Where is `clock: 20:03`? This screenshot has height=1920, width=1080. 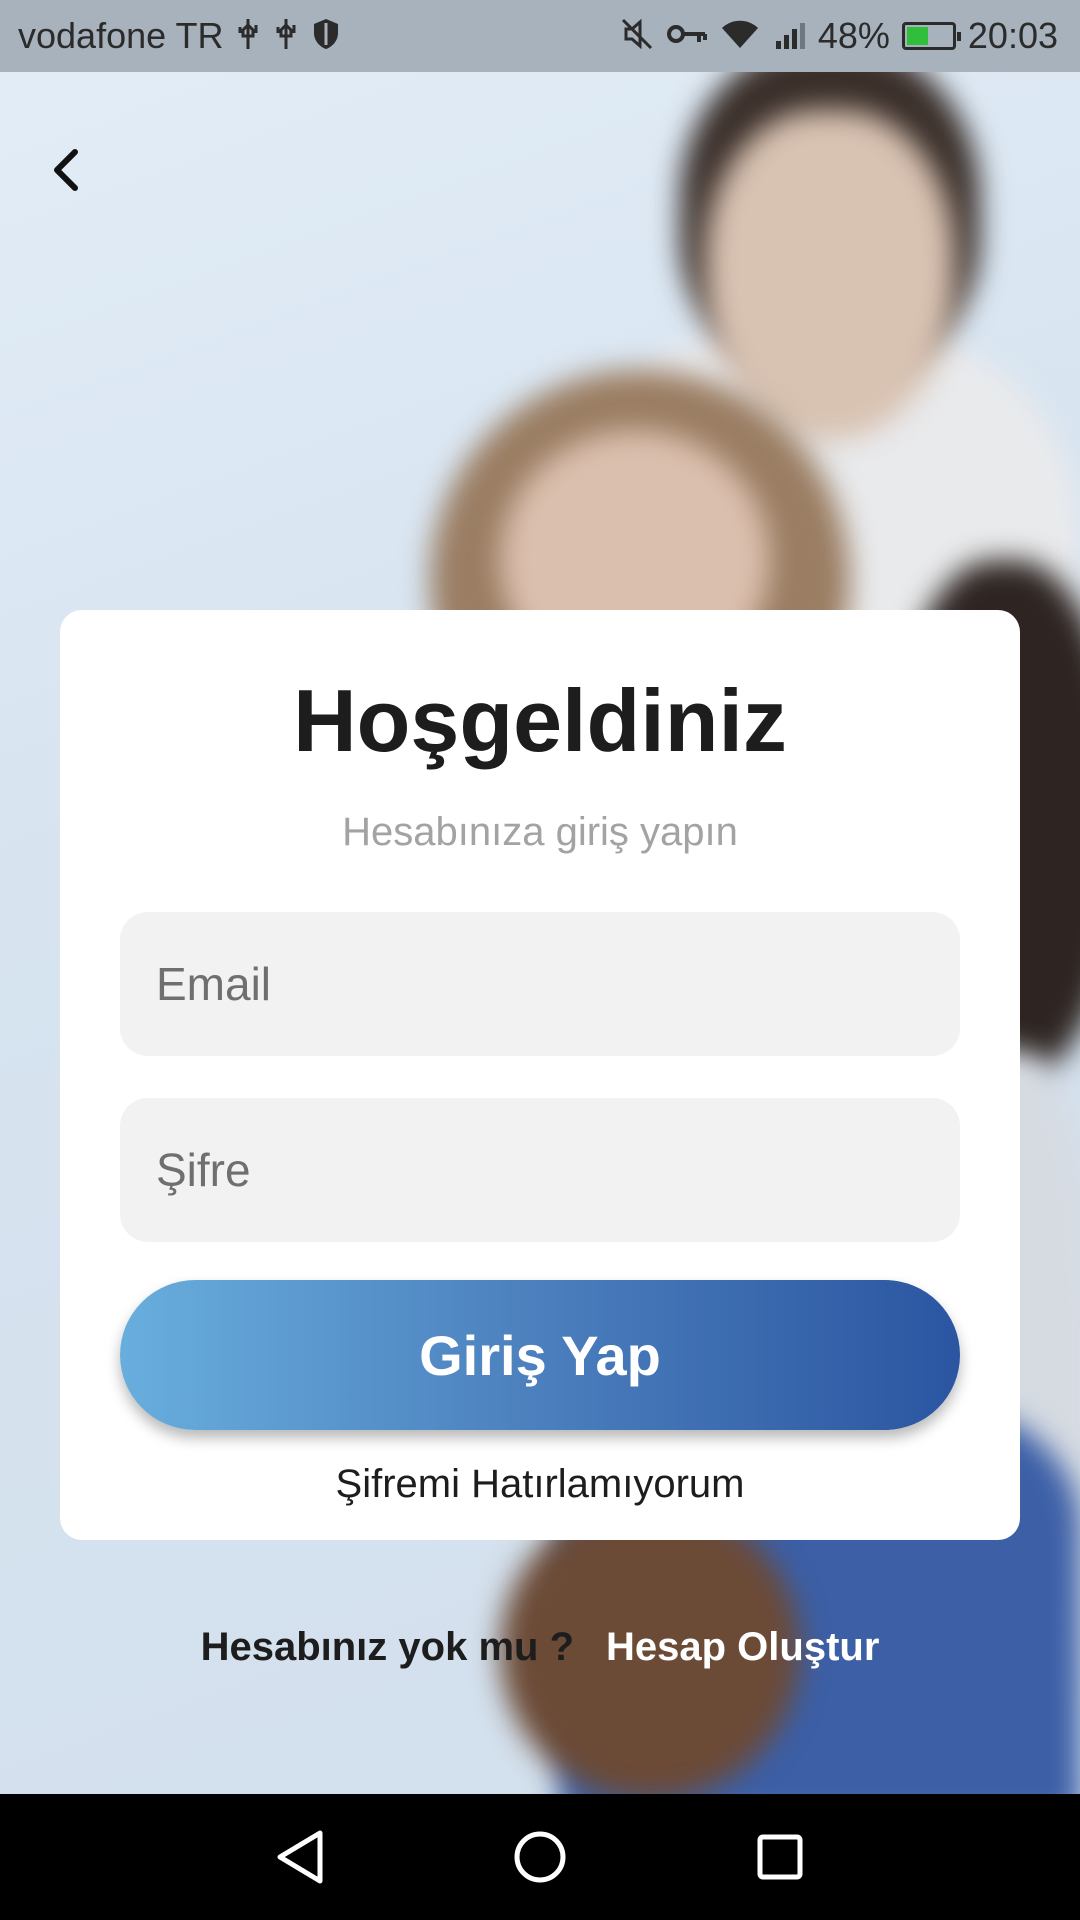
clock: 20:03 is located at coordinates (1012, 35).